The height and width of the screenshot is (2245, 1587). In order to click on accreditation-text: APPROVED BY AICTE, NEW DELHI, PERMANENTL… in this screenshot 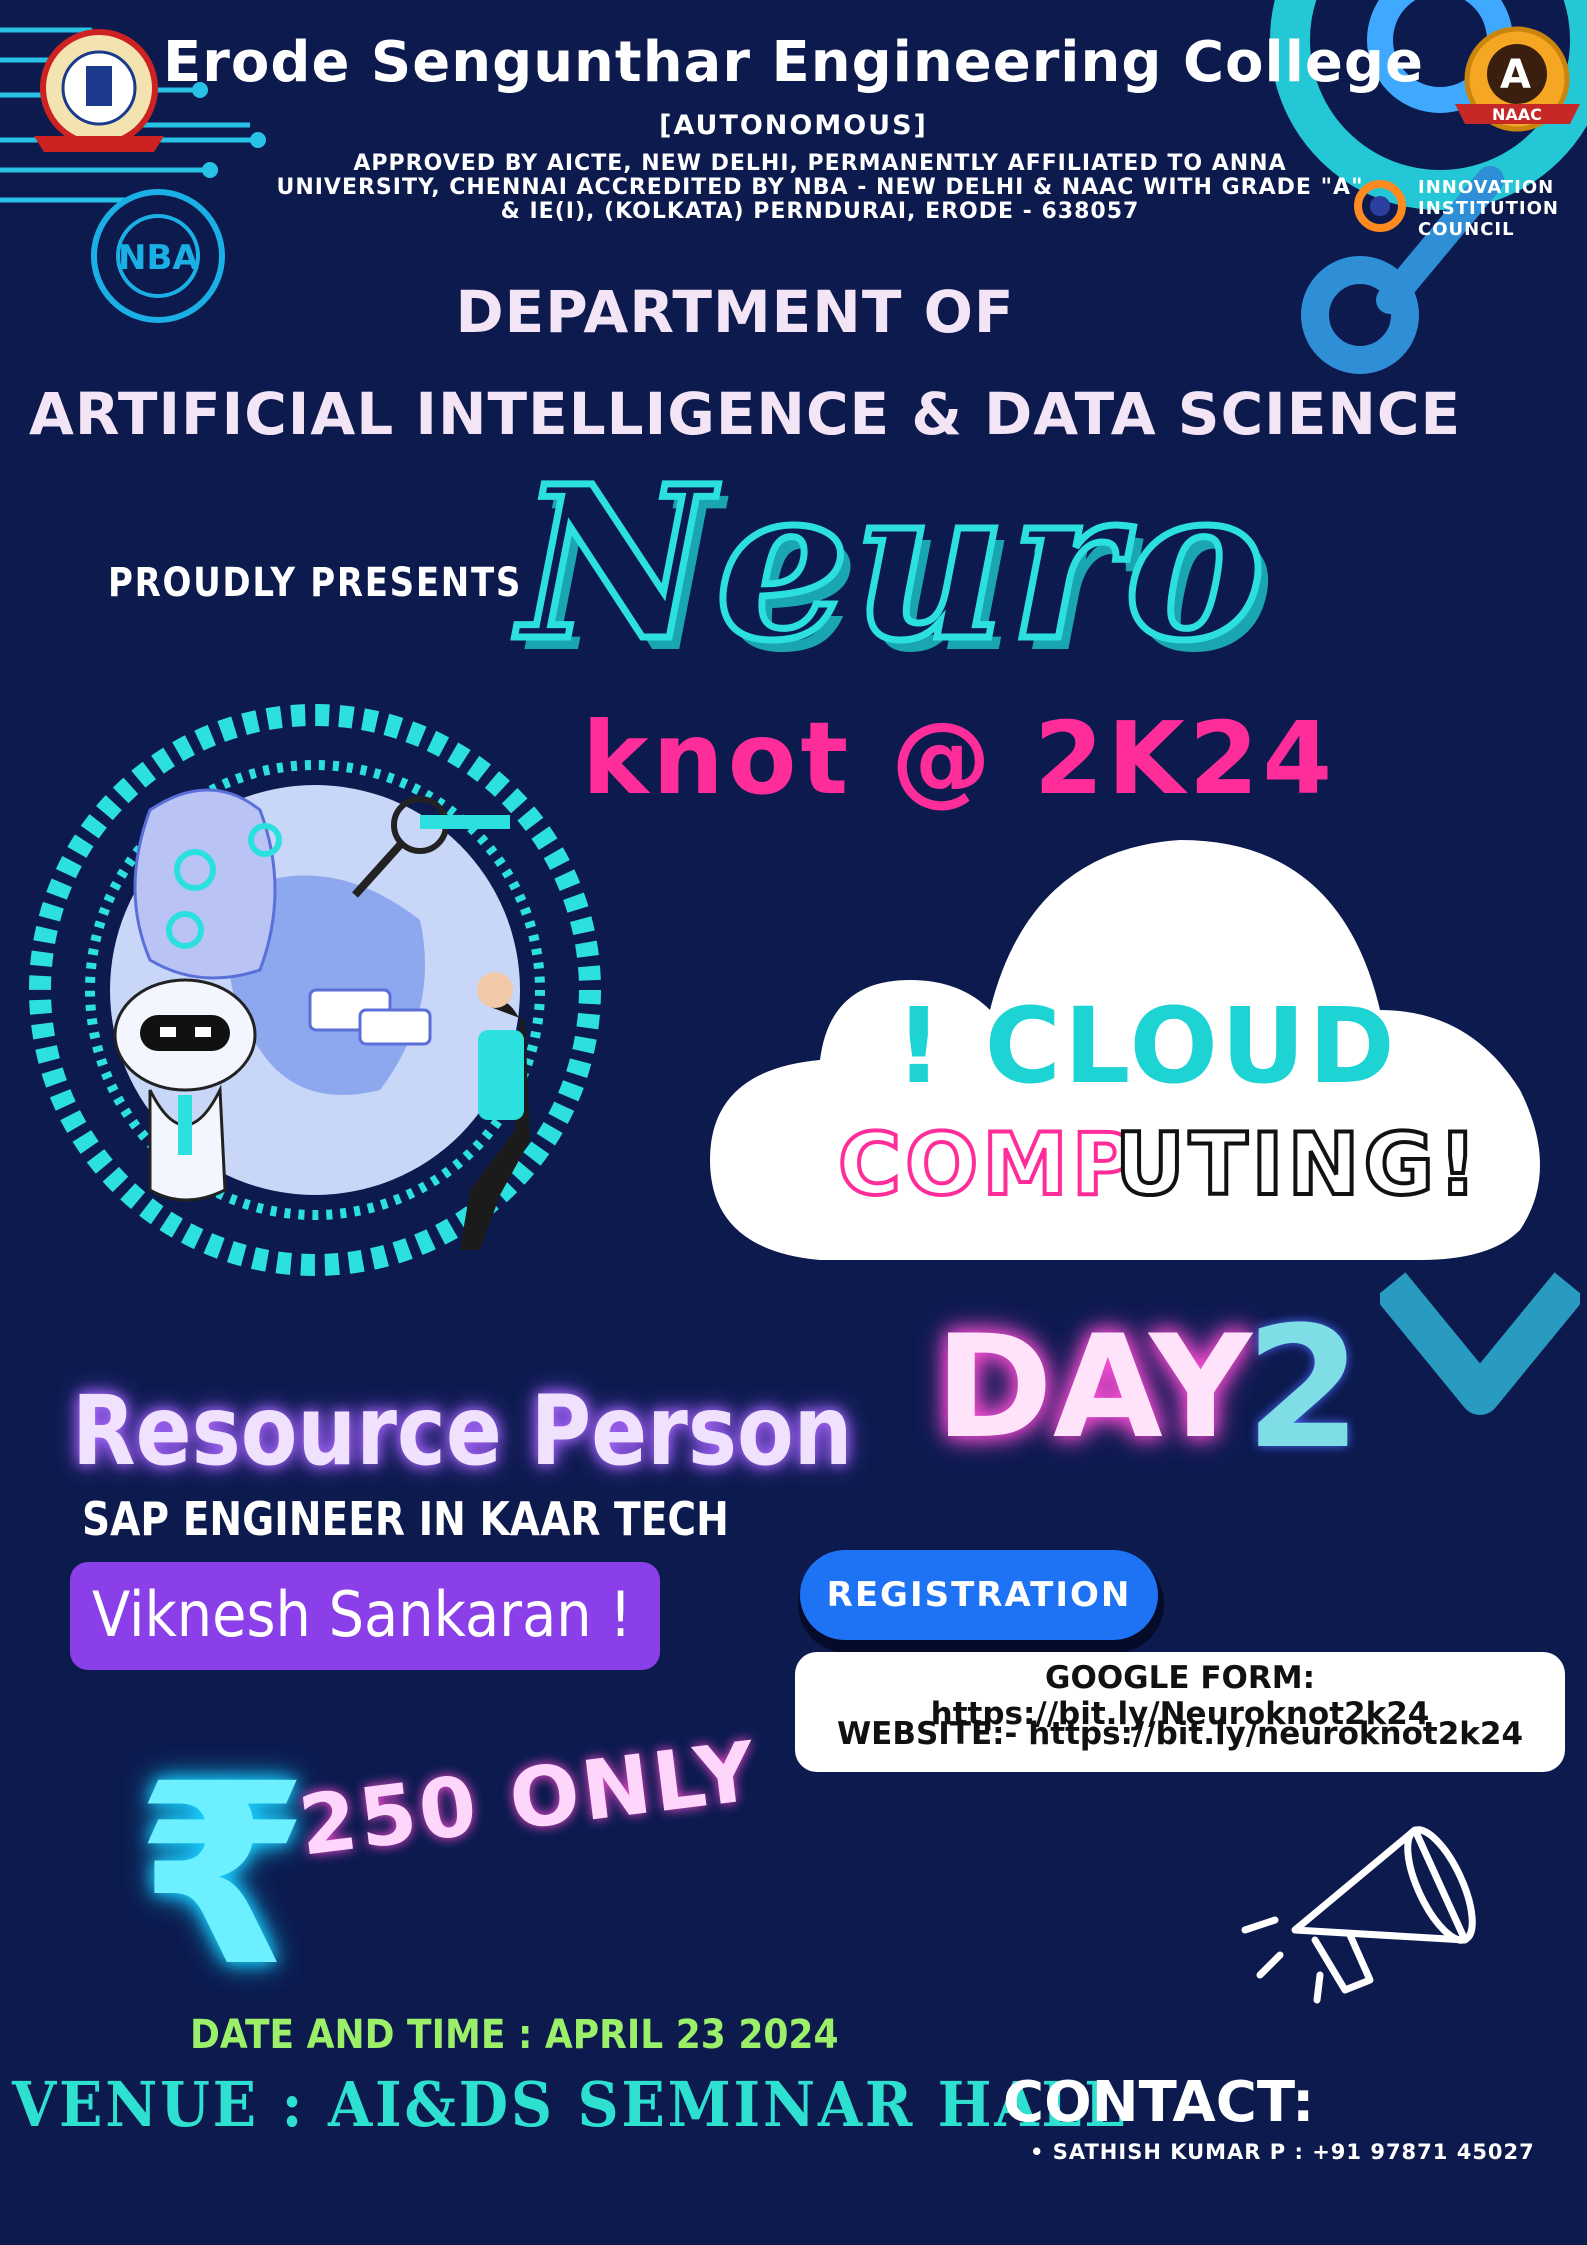, I will do `click(820, 188)`.